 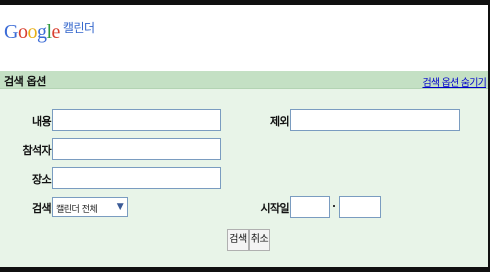 What do you see at coordinates (274, 208) in the screenshot?
I see `start-date-label: 시작일` at bounding box center [274, 208].